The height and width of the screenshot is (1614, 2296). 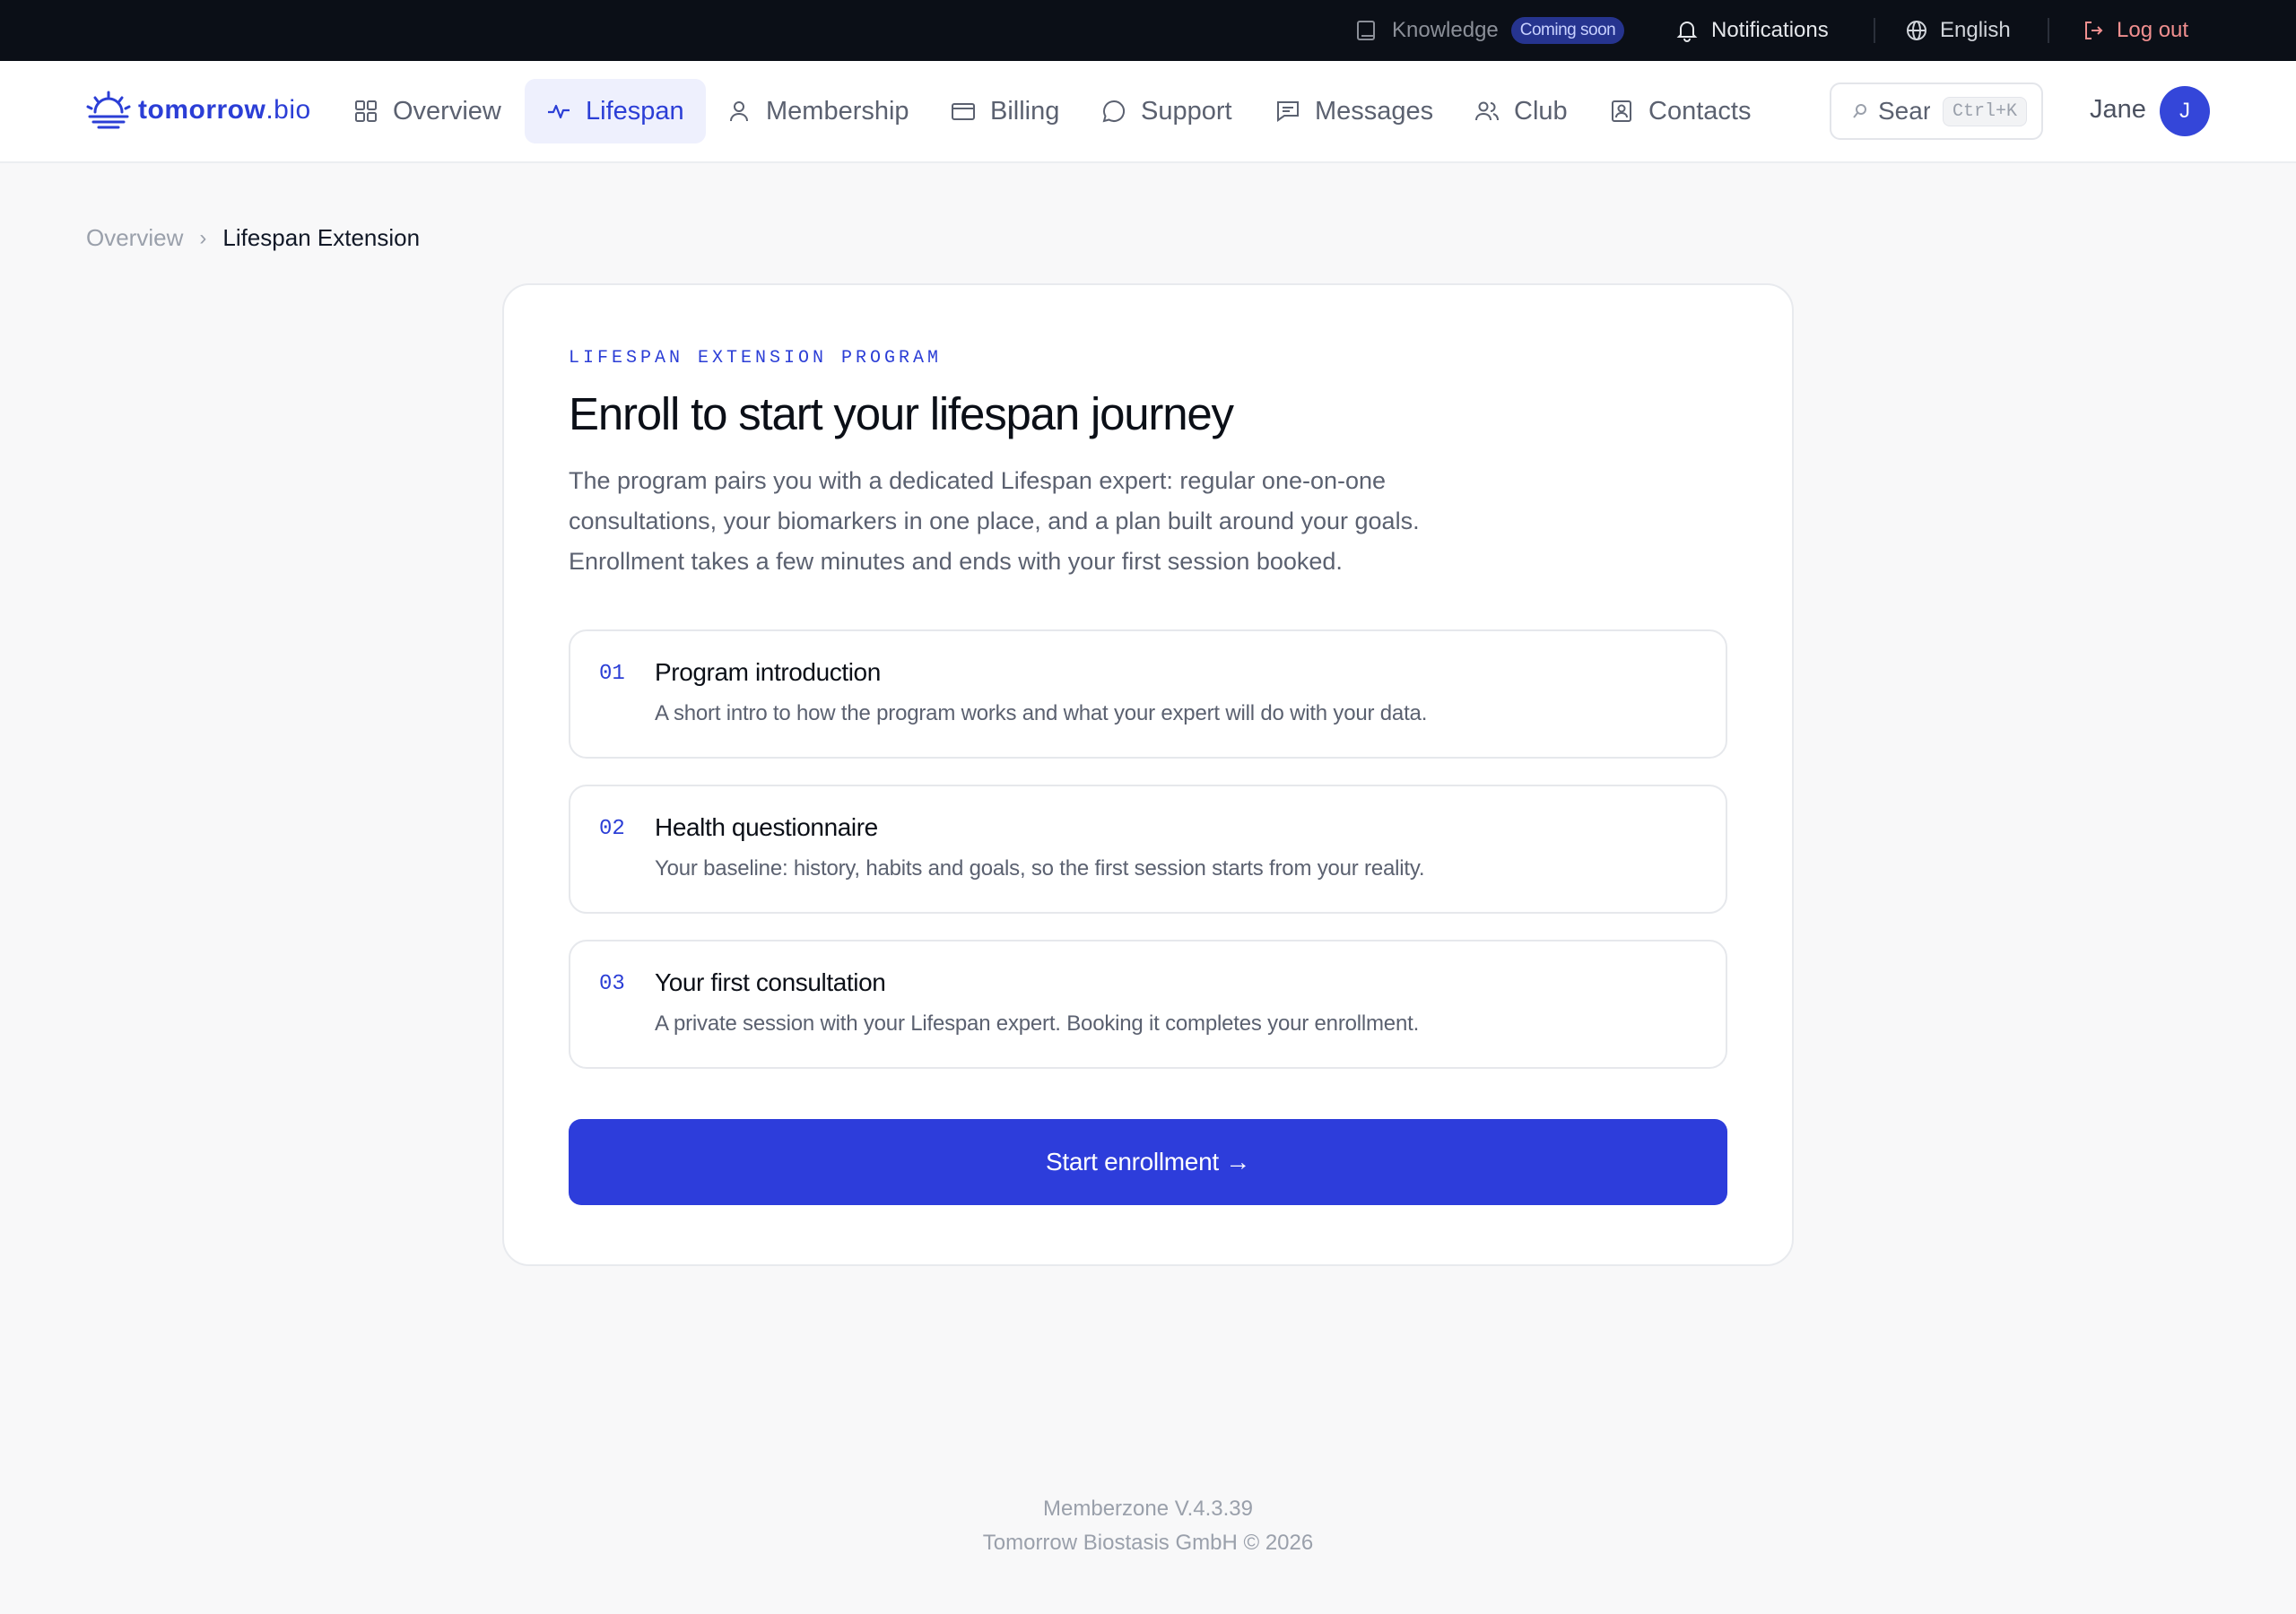 What do you see at coordinates (108, 110) in the screenshot?
I see `sun-logo-icon` at bounding box center [108, 110].